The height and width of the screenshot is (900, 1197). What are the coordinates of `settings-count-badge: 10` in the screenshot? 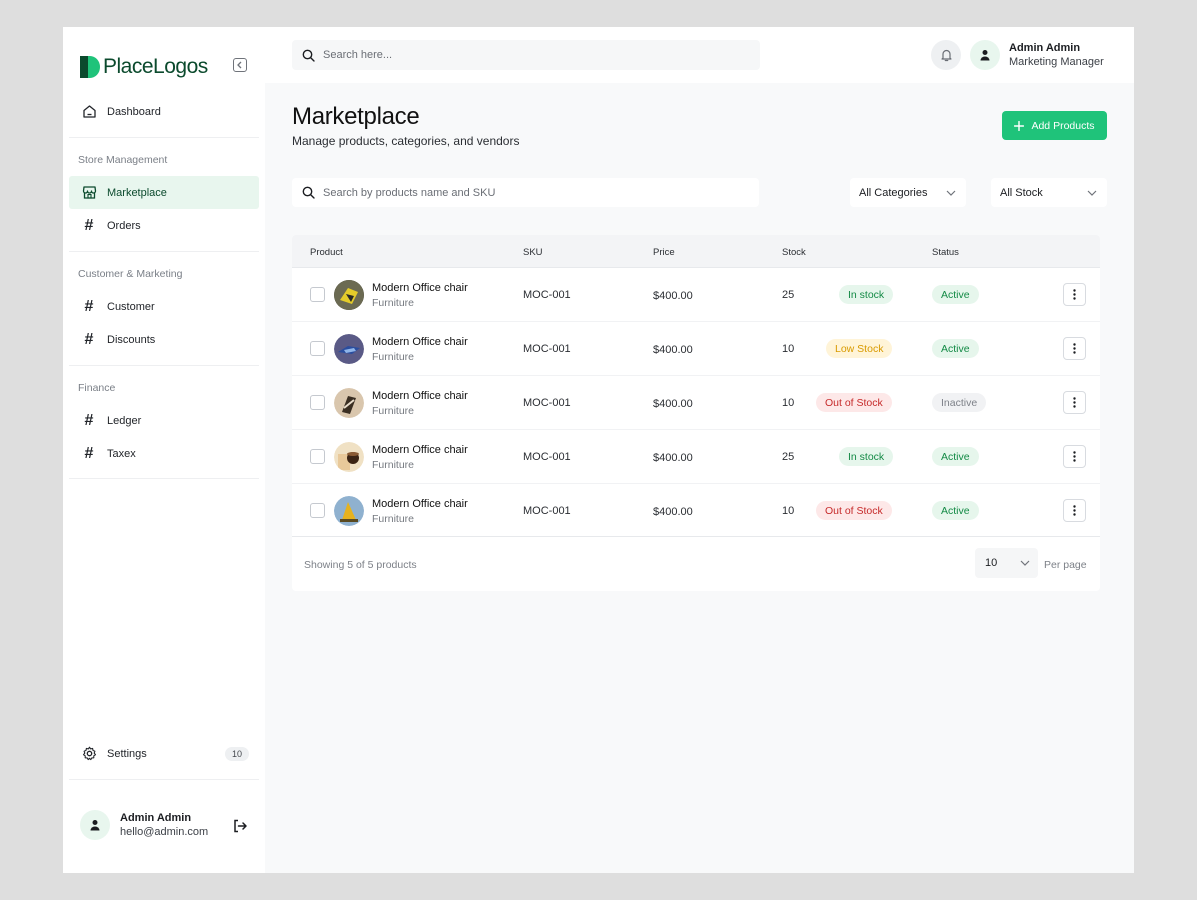 It's located at (236, 753).